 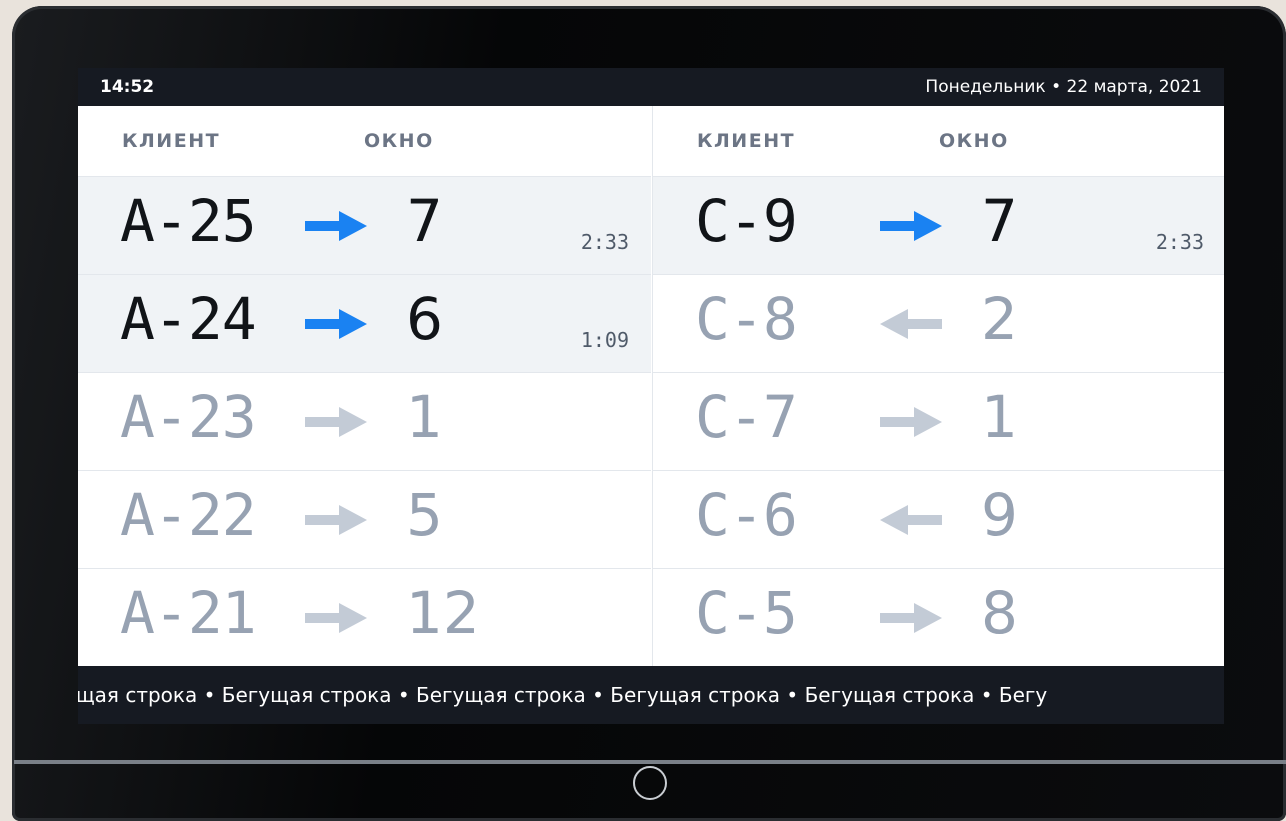 I want to click on ticket-number: A-24, so click(x=188, y=319).